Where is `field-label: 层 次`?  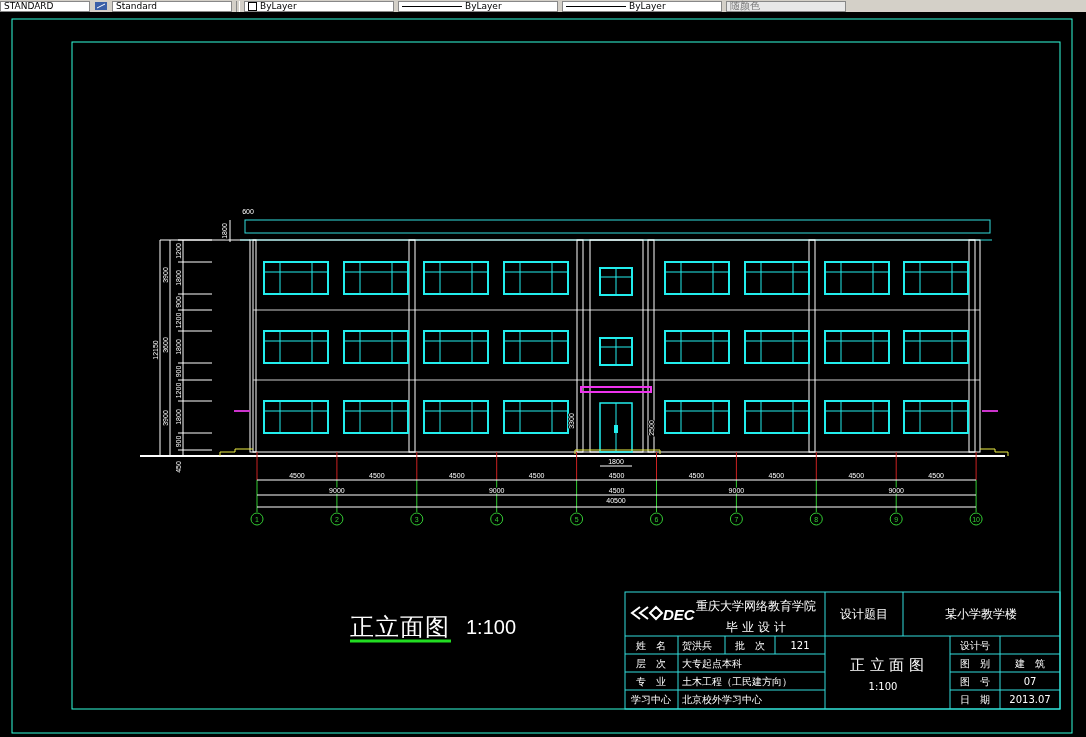 field-label: 层 次 is located at coordinates (651, 663).